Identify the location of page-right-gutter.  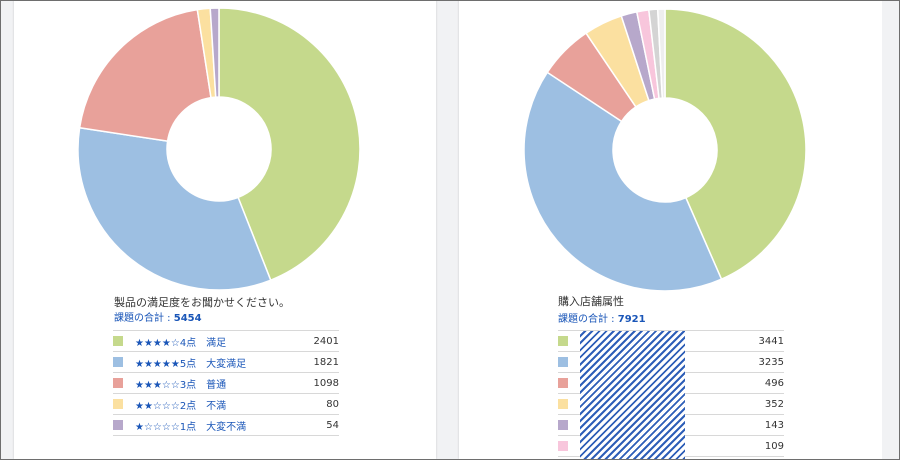
(890, 230).